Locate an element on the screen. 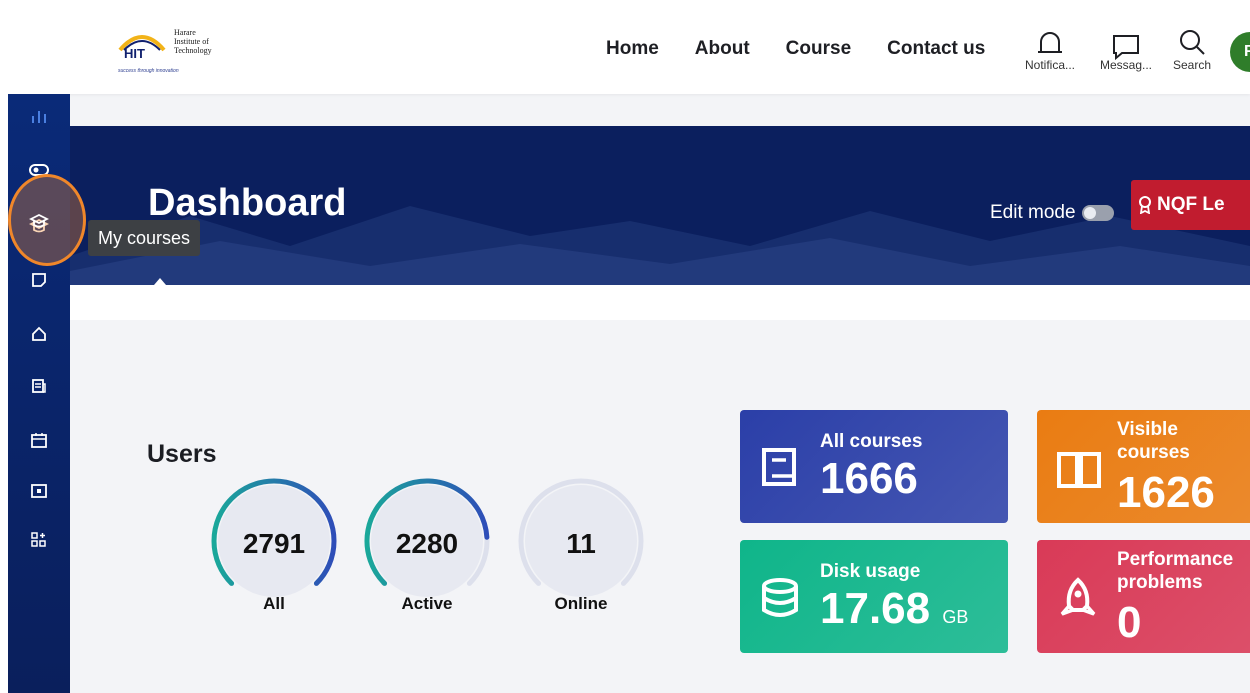 This screenshot has height=693, width=1250. sidebar-item-news is located at coordinates (39, 386).